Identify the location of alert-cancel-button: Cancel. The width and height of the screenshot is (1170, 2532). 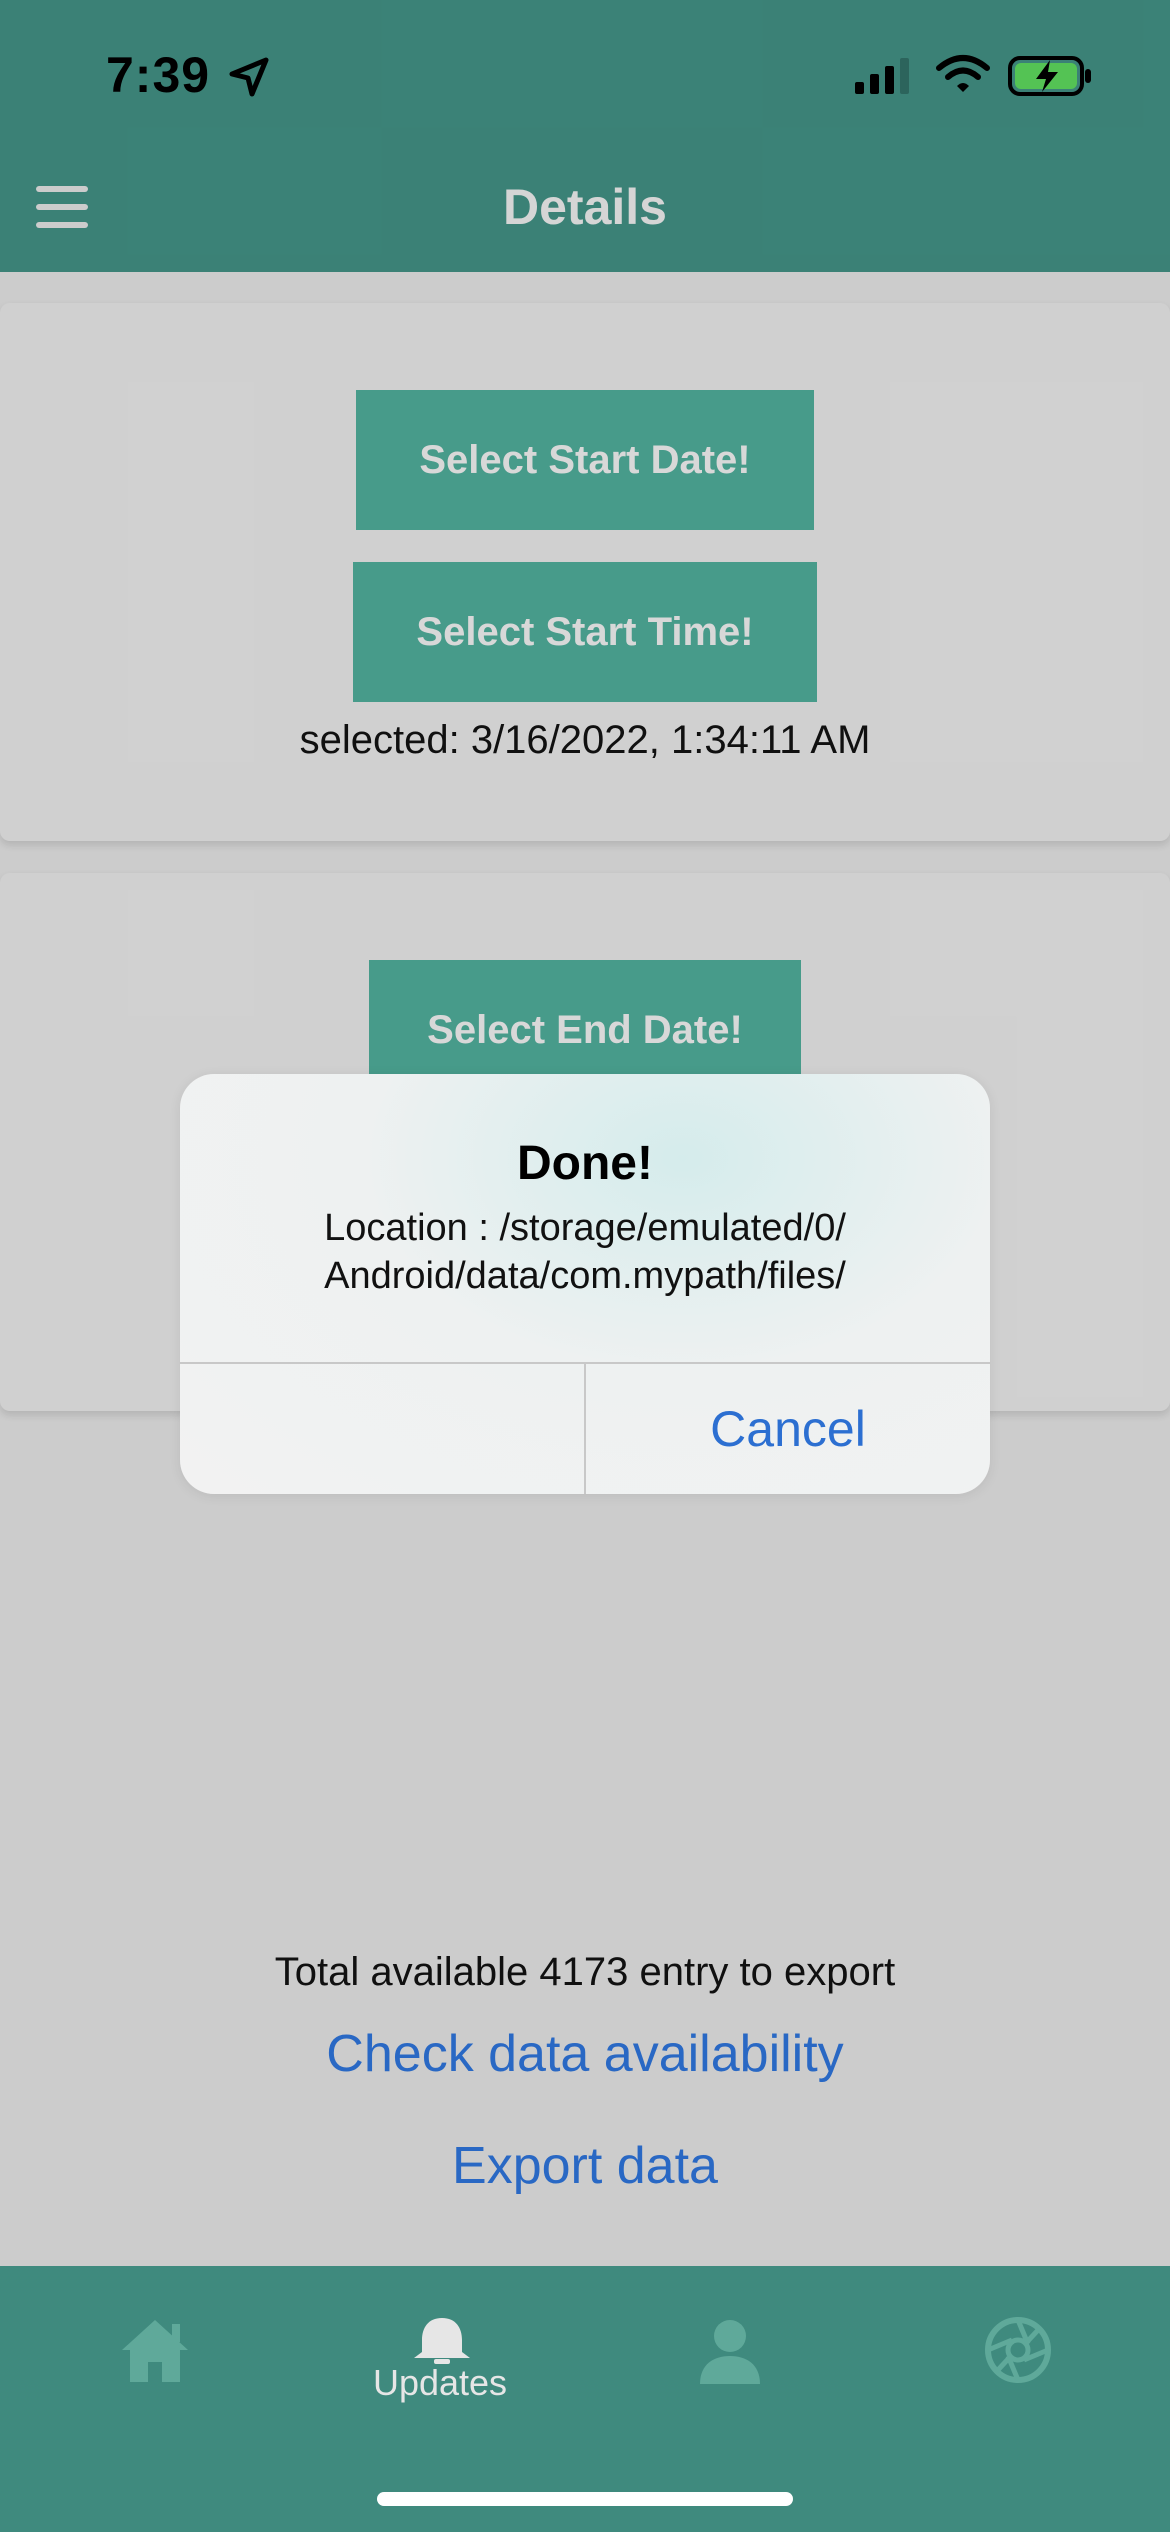
(788, 1429).